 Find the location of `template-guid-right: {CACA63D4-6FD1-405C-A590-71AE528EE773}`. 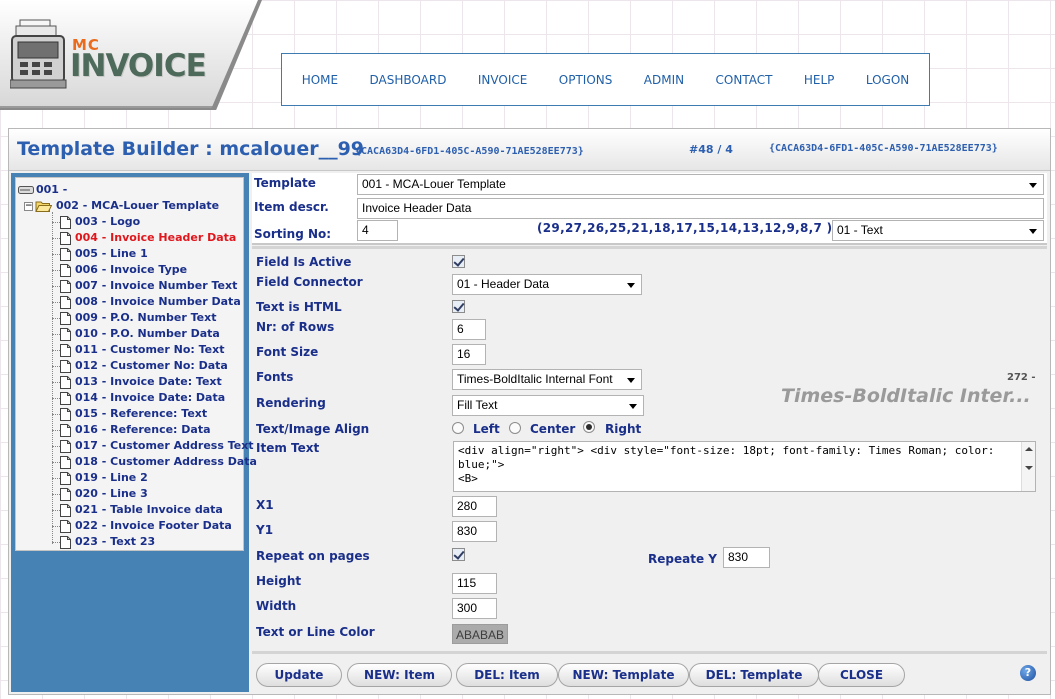

template-guid-right: {CACA63D4-6FD1-405C-A590-71AE528EE773} is located at coordinates (883, 148).